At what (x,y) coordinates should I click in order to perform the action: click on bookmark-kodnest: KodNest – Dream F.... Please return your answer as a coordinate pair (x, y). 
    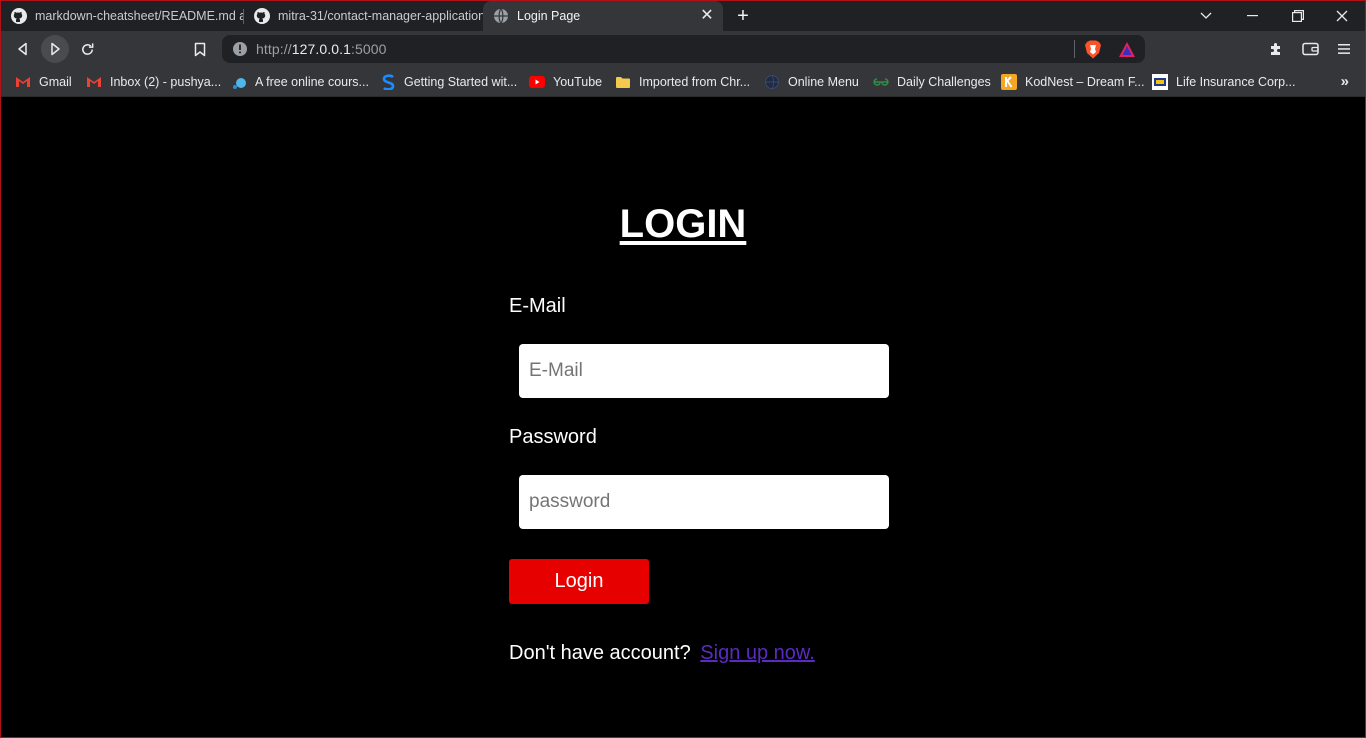
    Looking at the image, I should click on (1073, 82).